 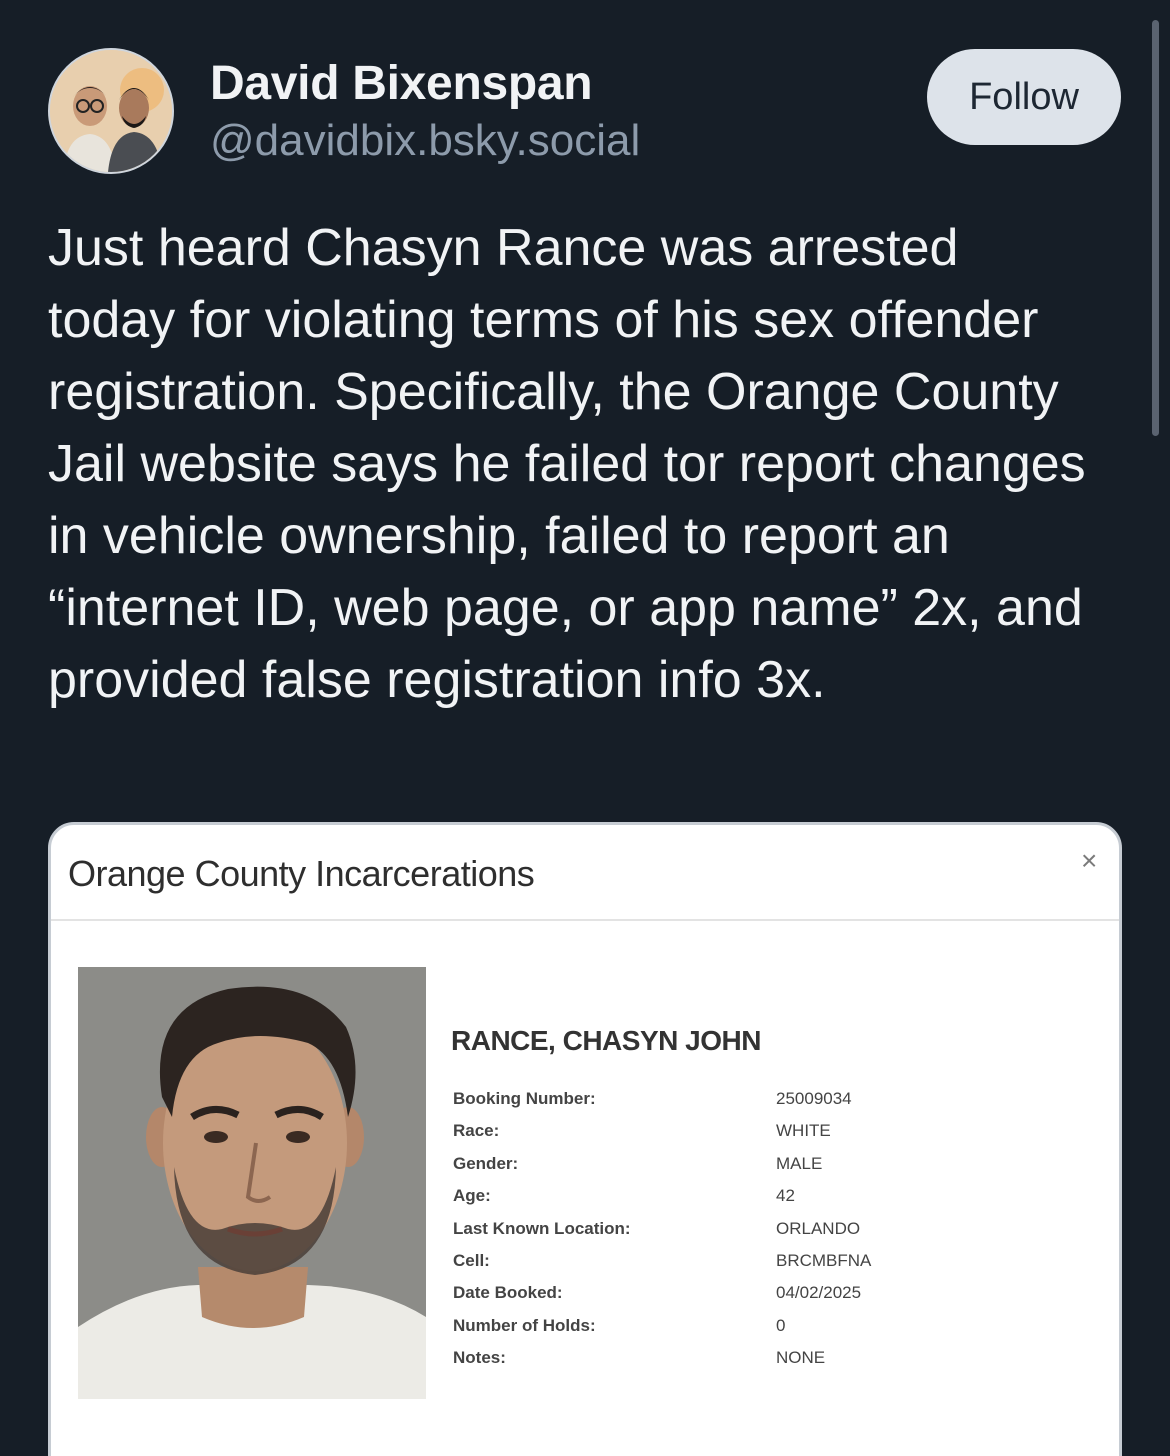 I want to click on detail-label: Notes:, so click(x=479, y=1358).